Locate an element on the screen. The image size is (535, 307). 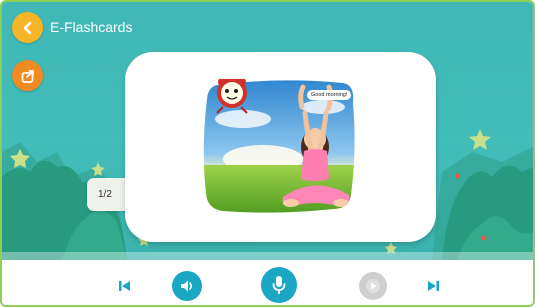
audio-button is located at coordinates (187, 286).